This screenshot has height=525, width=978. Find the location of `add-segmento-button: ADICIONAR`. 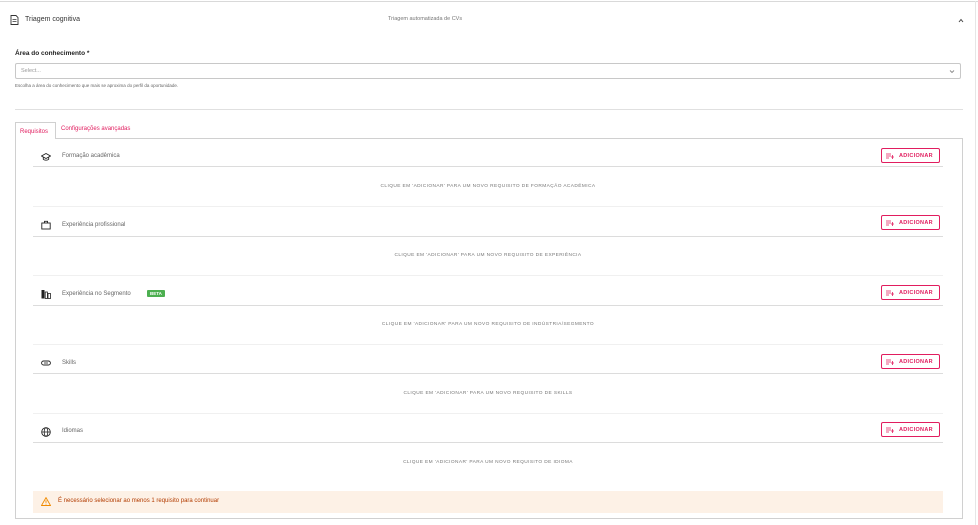

add-segmento-button: ADICIONAR is located at coordinates (910, 292).